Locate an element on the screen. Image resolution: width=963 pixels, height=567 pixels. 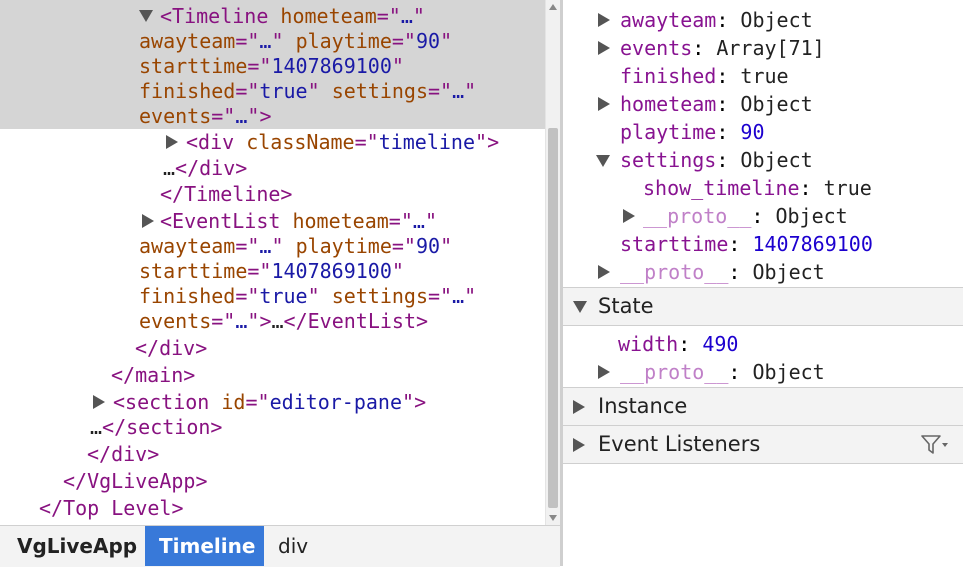
tree-line-div-timeline: <div className="timeline"> is located at coordinates (342, 142).